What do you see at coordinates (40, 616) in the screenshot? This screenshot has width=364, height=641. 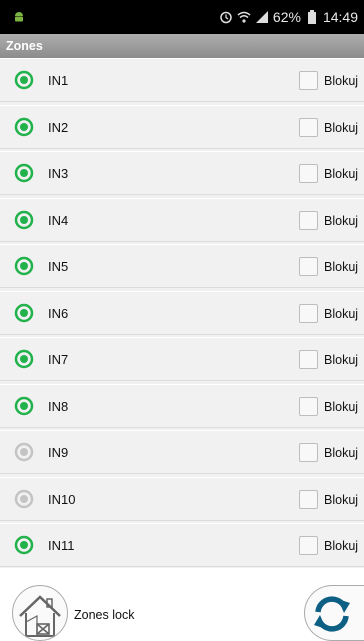 I see `house-lock-icon` at bounding box center [40, 616].